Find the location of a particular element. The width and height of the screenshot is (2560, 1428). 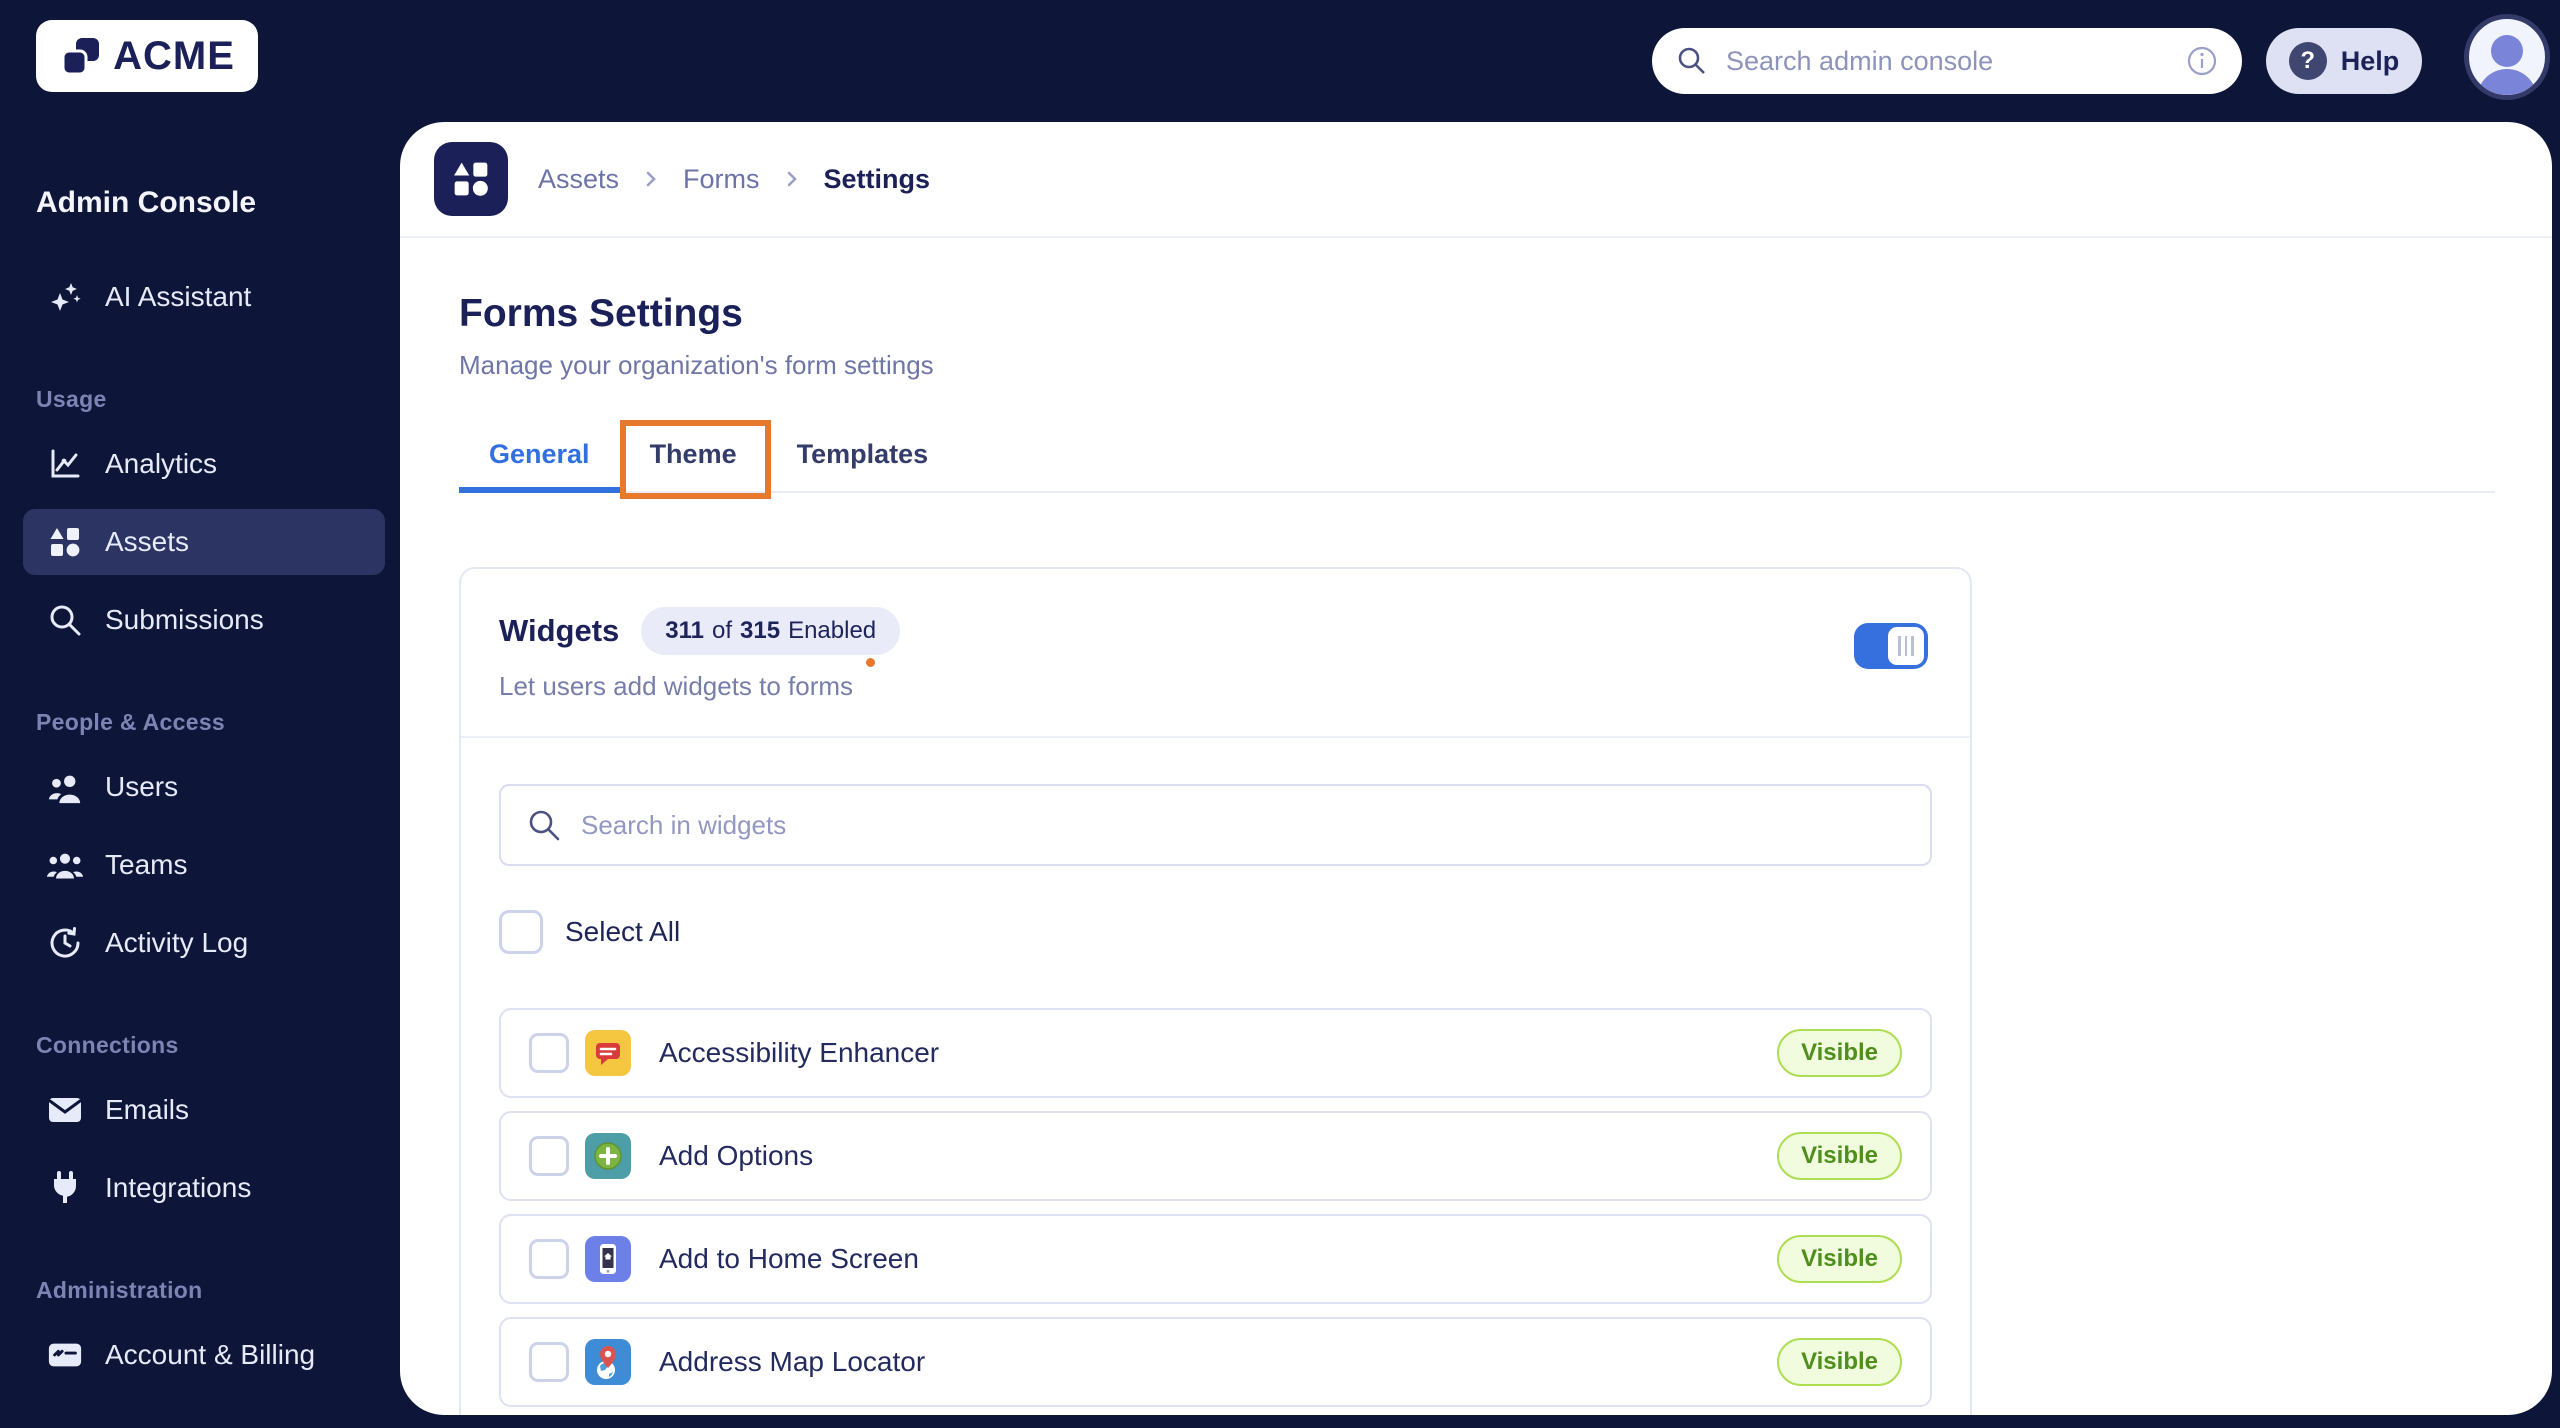

widgets-enabled-toggle is located at coordinates (1891, 646).